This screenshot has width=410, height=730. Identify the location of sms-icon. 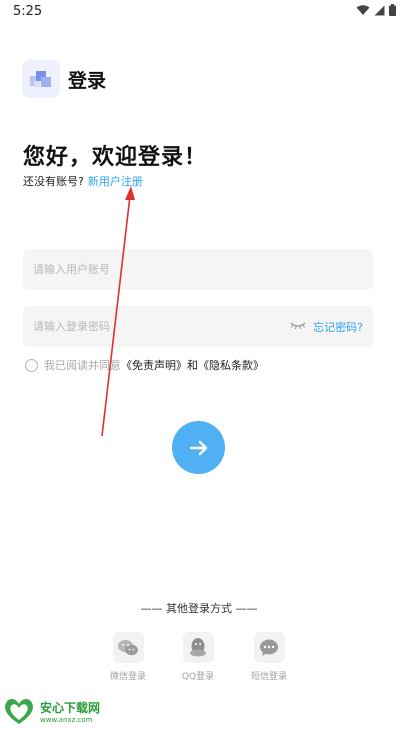
(269, 647).